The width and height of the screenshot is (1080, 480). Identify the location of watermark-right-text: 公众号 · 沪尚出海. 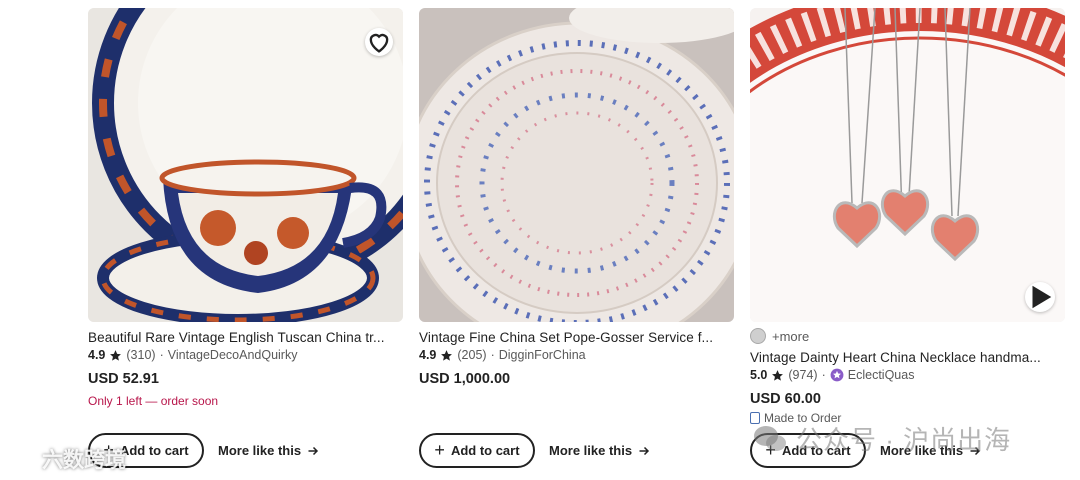
(904, 440).